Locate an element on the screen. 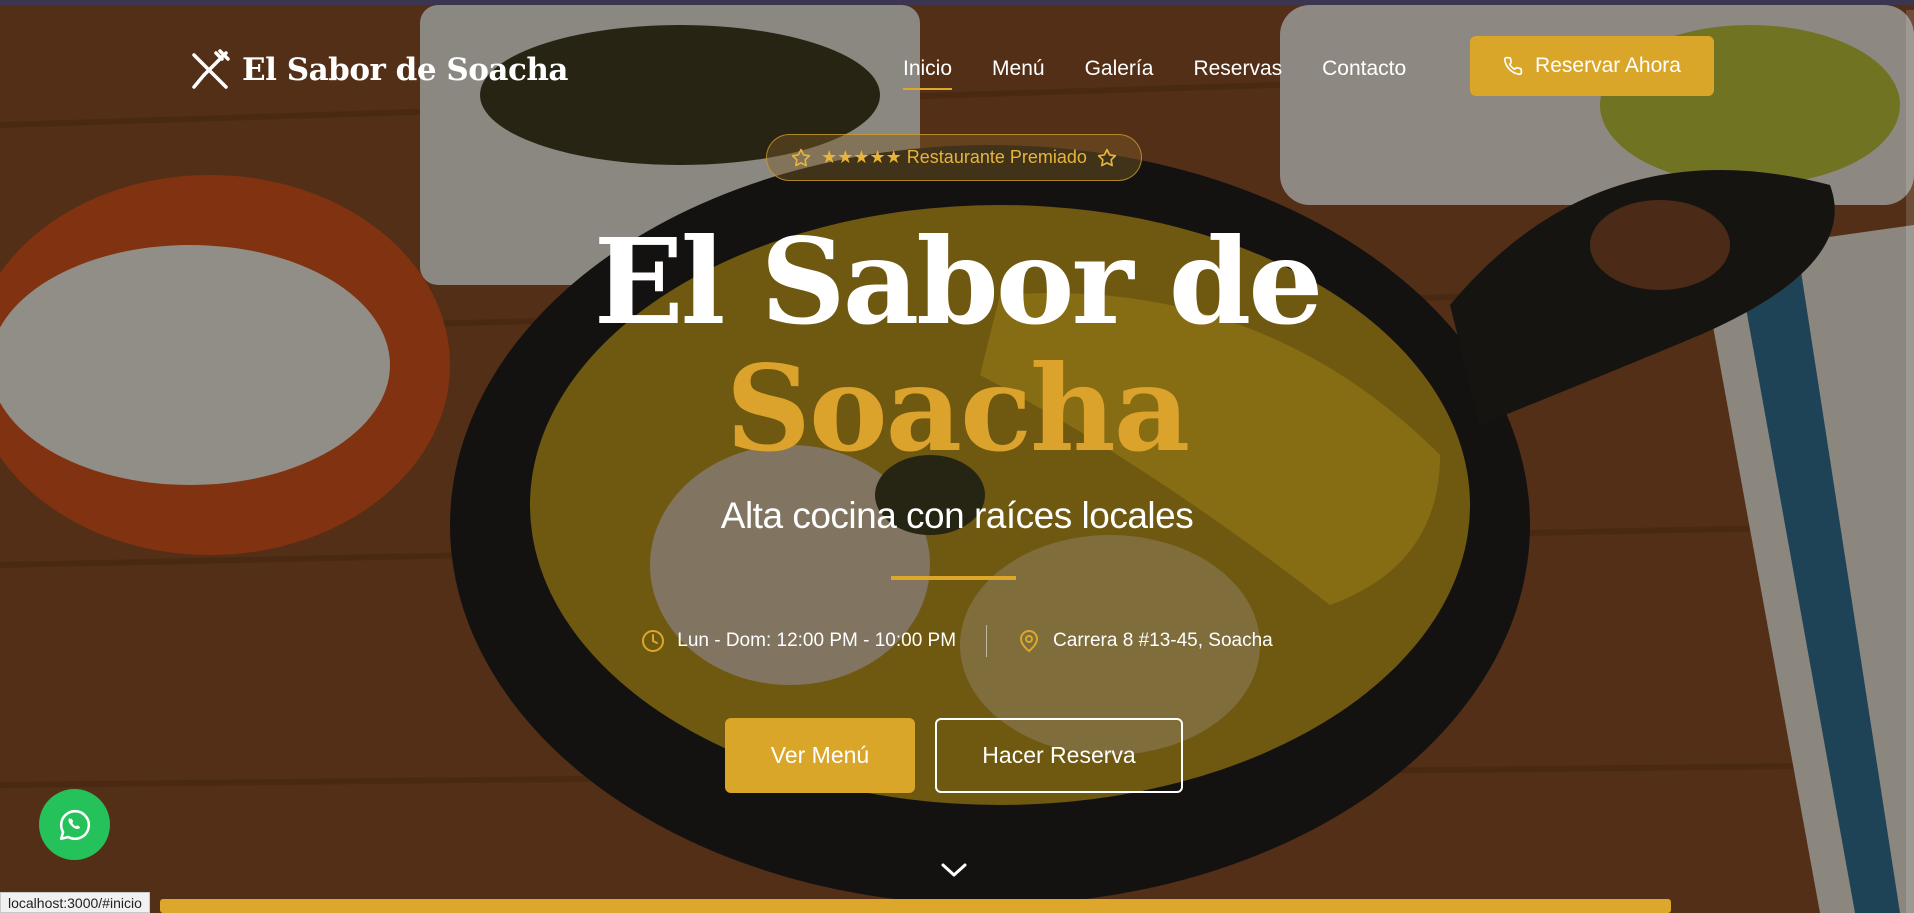  map-pin-icon is located at coordinates (1029, 641).